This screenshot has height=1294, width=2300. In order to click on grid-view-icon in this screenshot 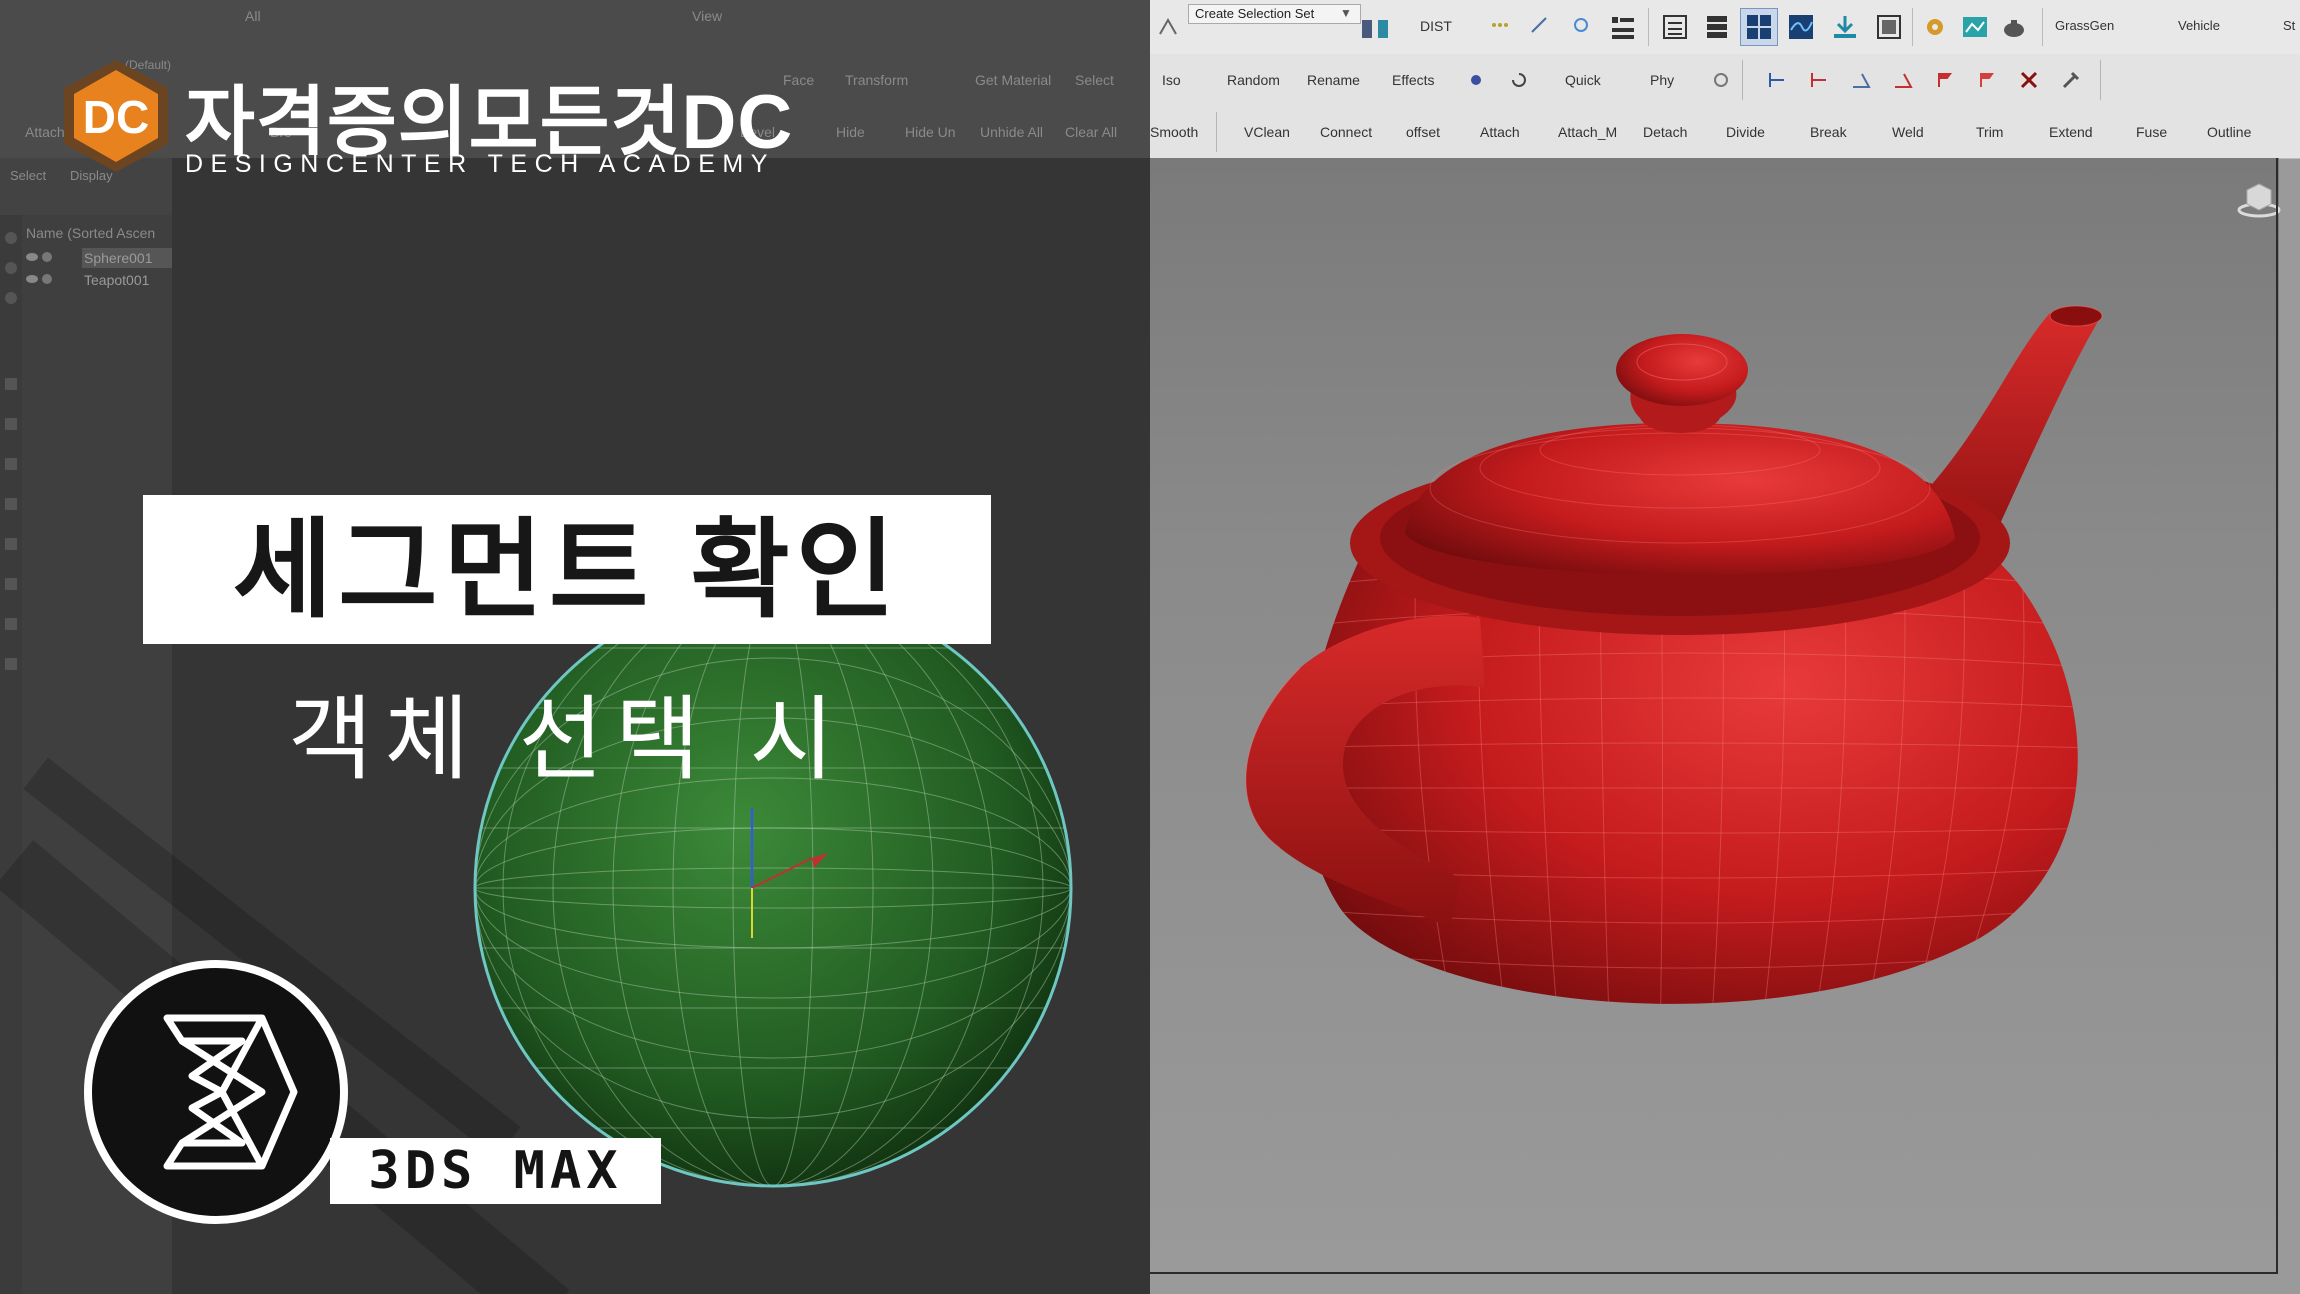, I will do `click(1759, 27)`.